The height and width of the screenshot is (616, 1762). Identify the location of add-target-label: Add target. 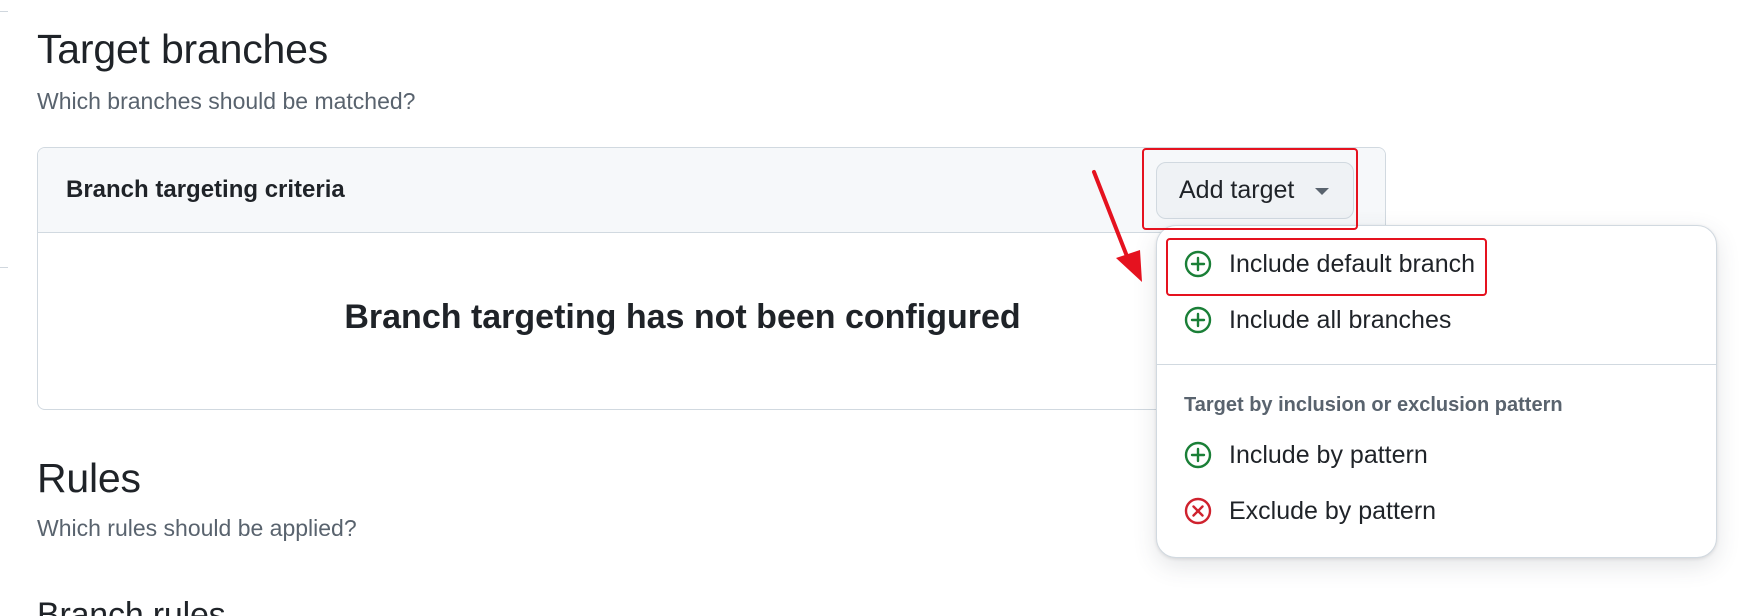
(1237, 190).